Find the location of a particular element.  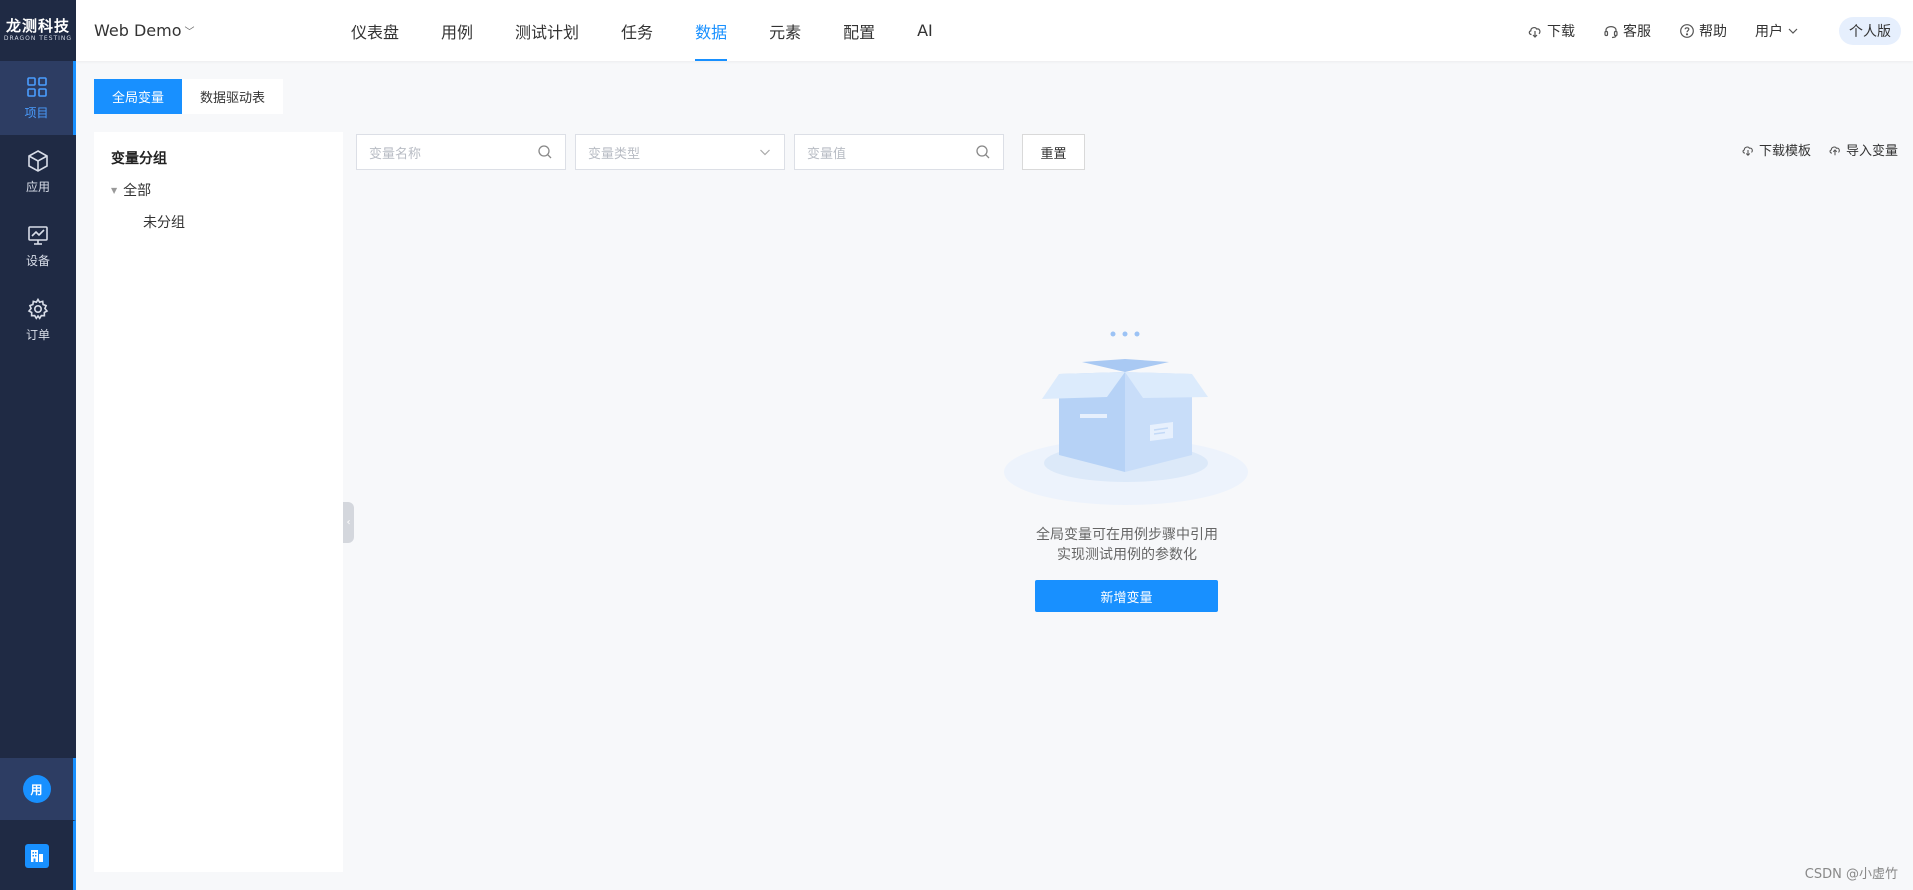

organization-button is located at coordinates (38, 855).